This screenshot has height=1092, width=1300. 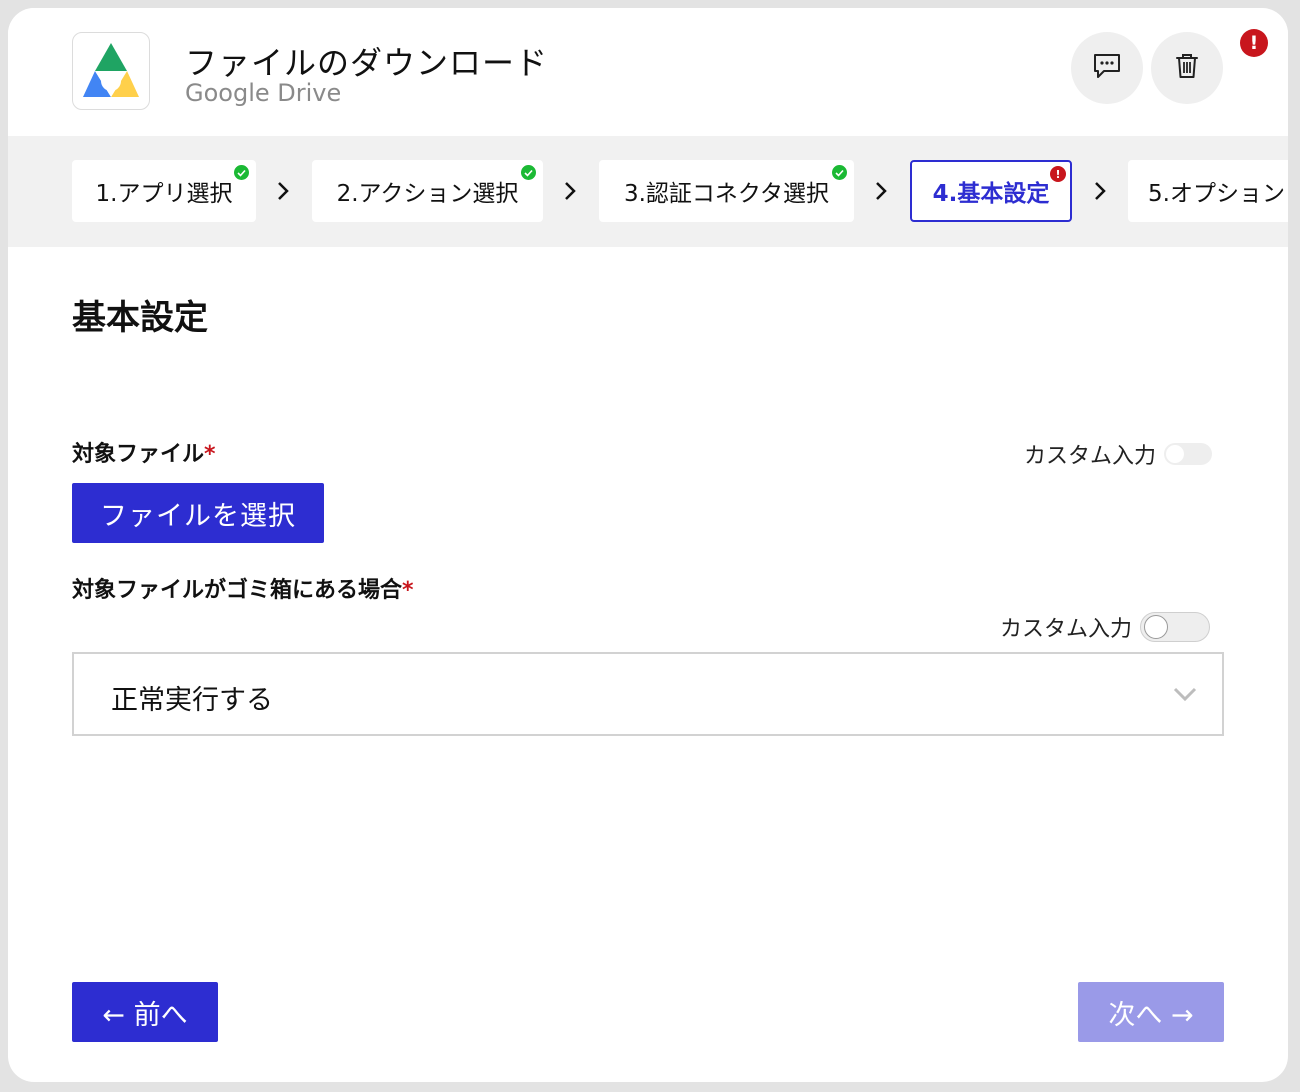 I want to click on step-auth-connector-select: 3.認証コネクタ選択, so click(x=726, y=191).